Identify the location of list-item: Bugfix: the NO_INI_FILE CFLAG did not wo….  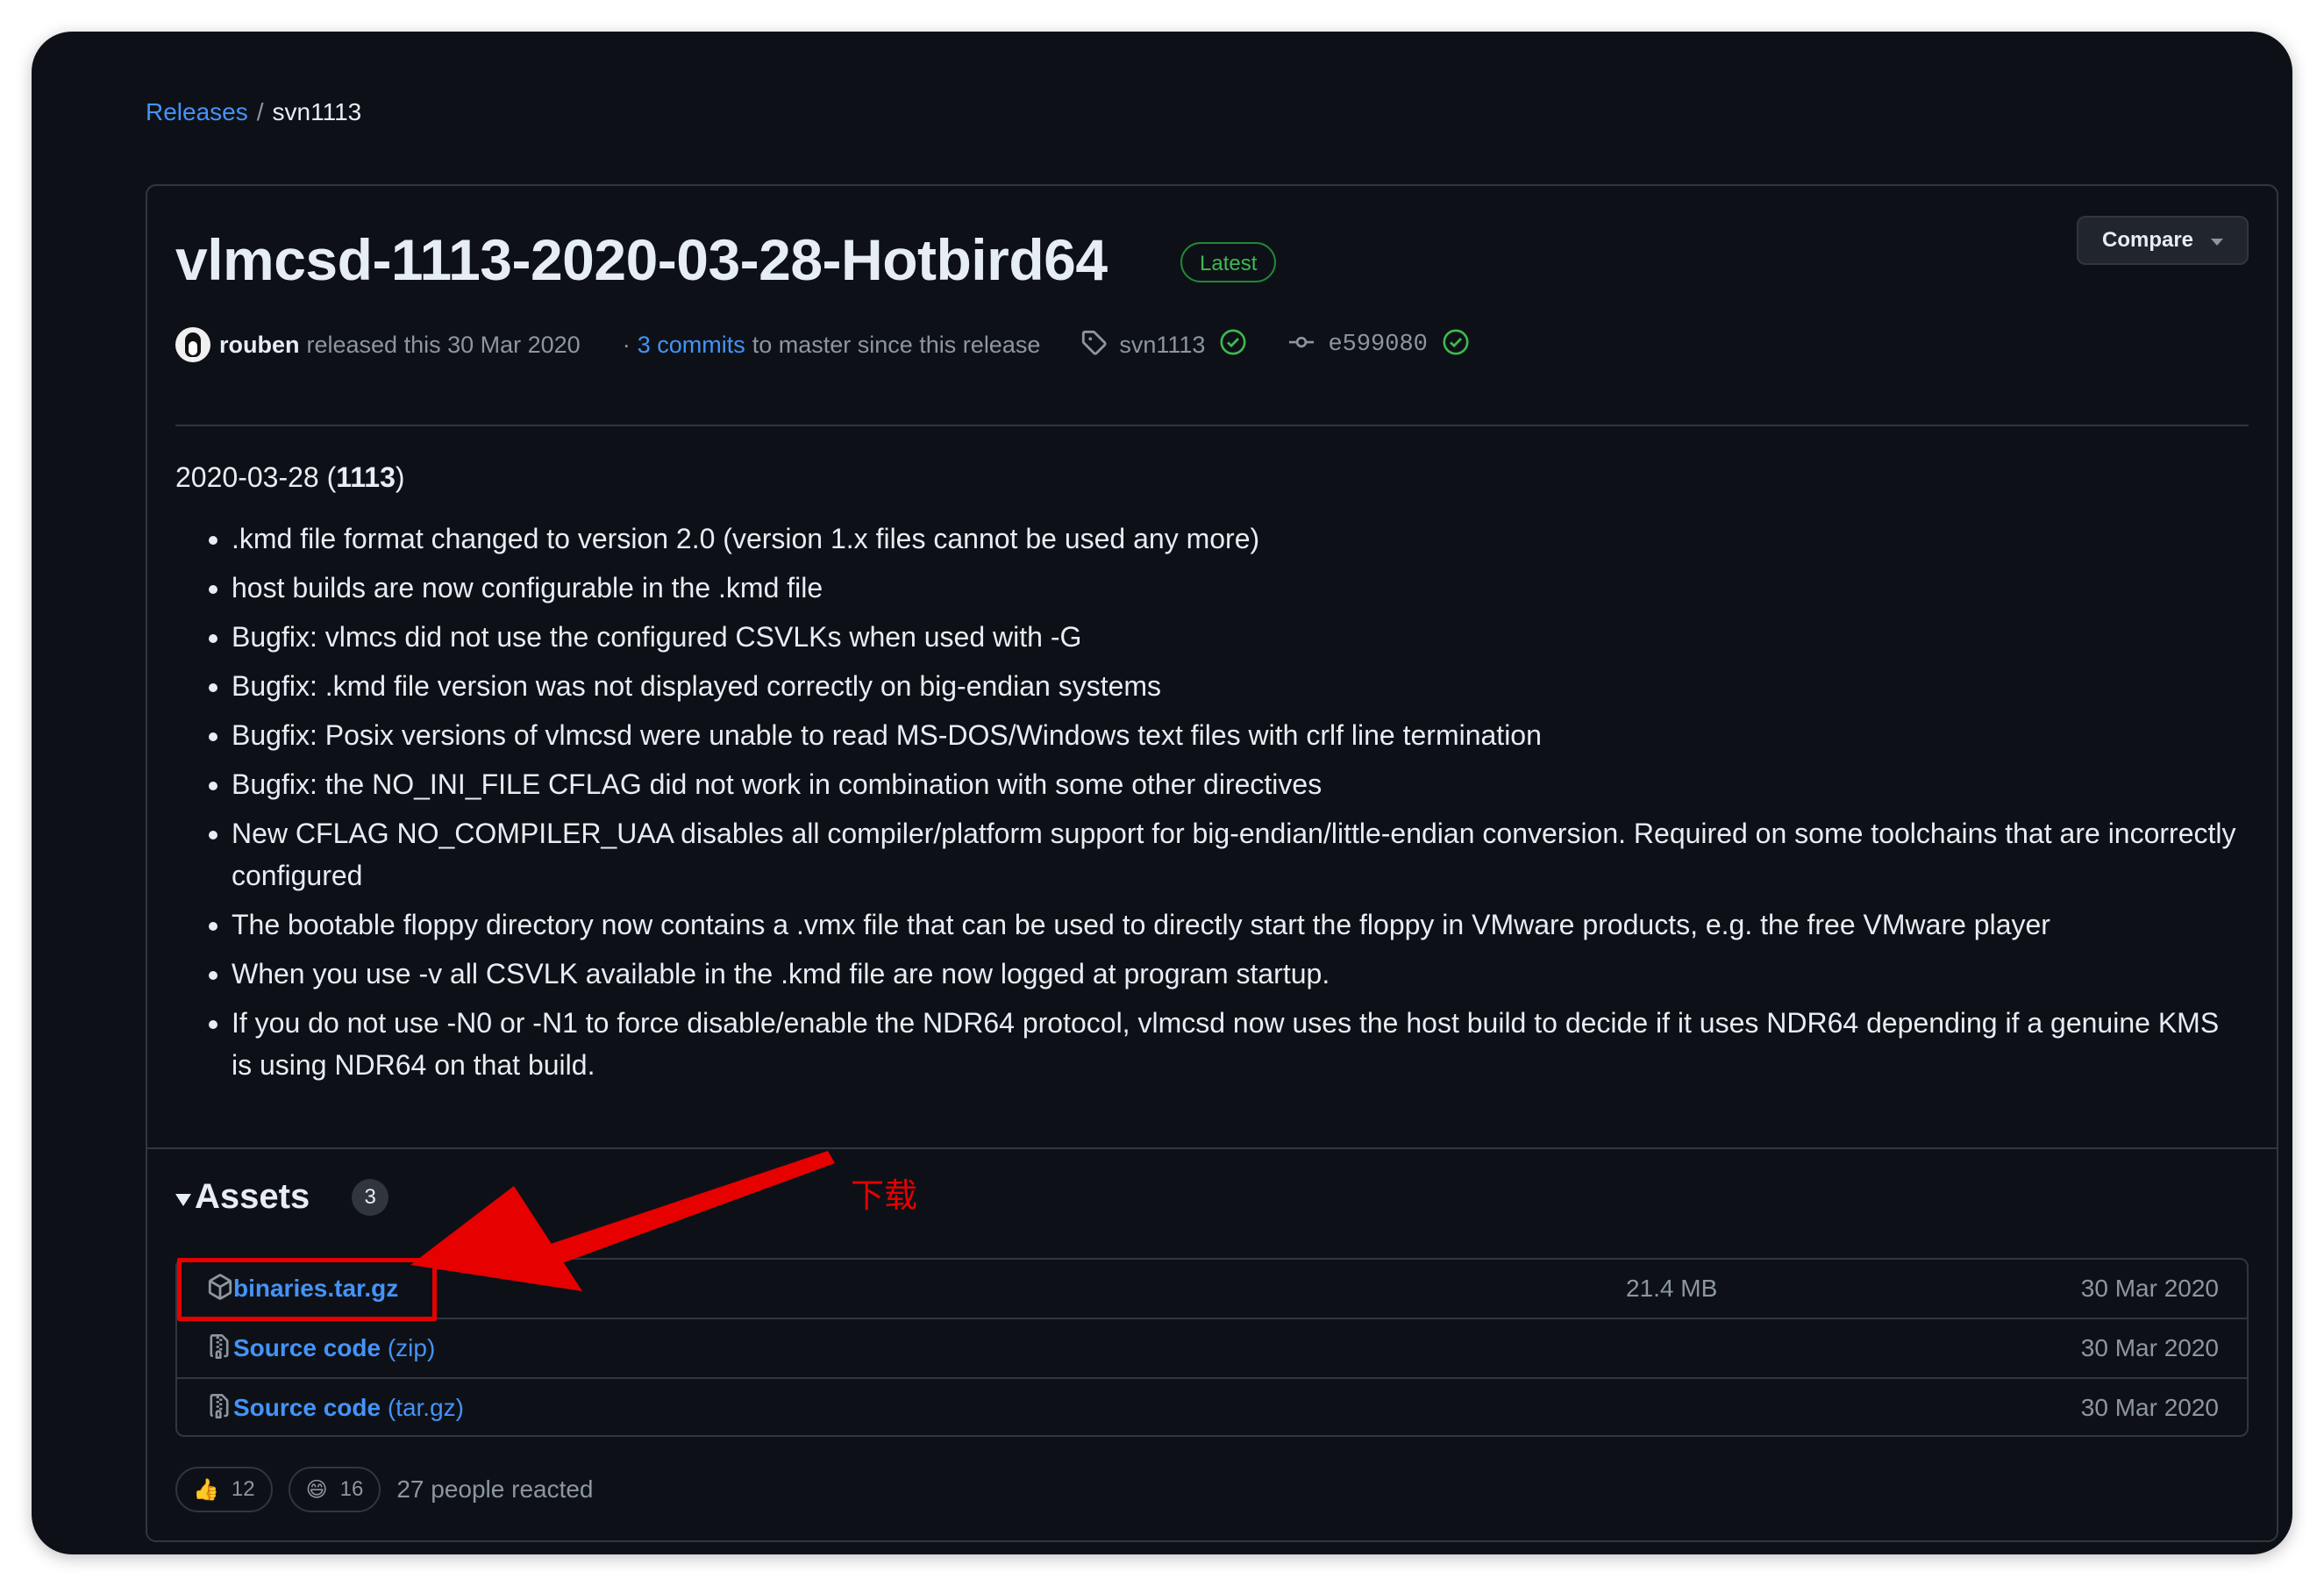
(1238, 784).